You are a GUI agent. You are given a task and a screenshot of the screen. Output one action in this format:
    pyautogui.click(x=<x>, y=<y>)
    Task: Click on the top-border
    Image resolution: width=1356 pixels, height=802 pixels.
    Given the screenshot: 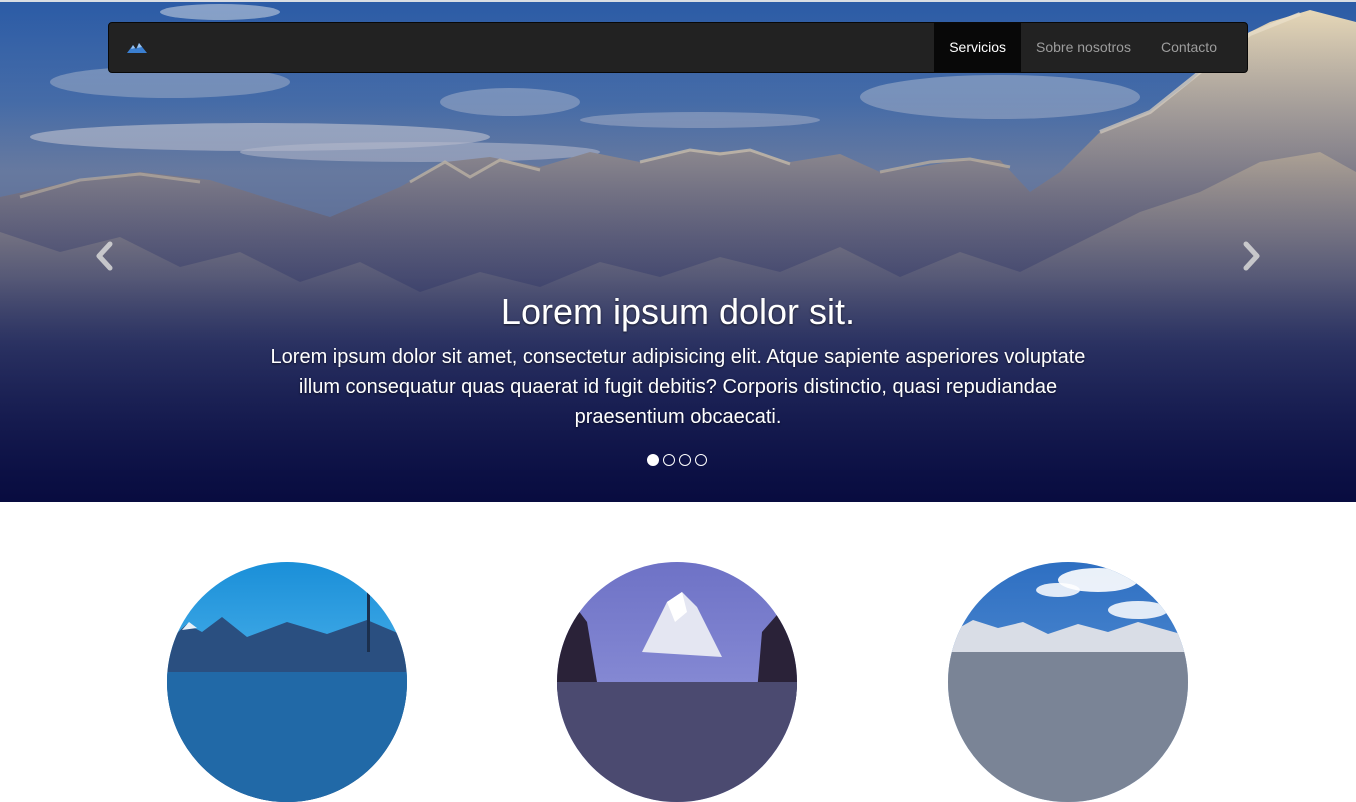 What is the action you would take?
    pyautogui.click(x=678, y=1)
    